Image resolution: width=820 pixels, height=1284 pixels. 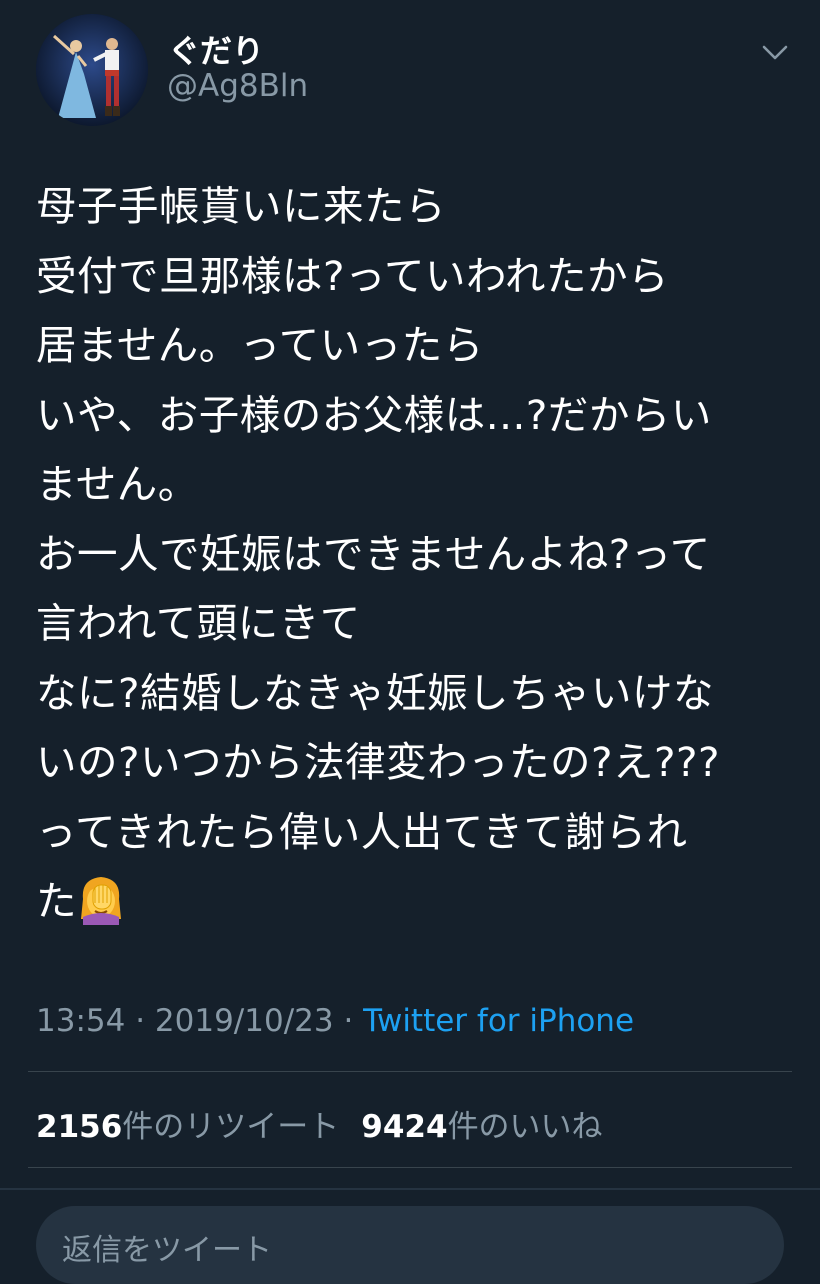 What do you see at coordinates (237, 86) in the screenshot?
I see `handle: @Ag8Bln` at bounding box center [237, 86].